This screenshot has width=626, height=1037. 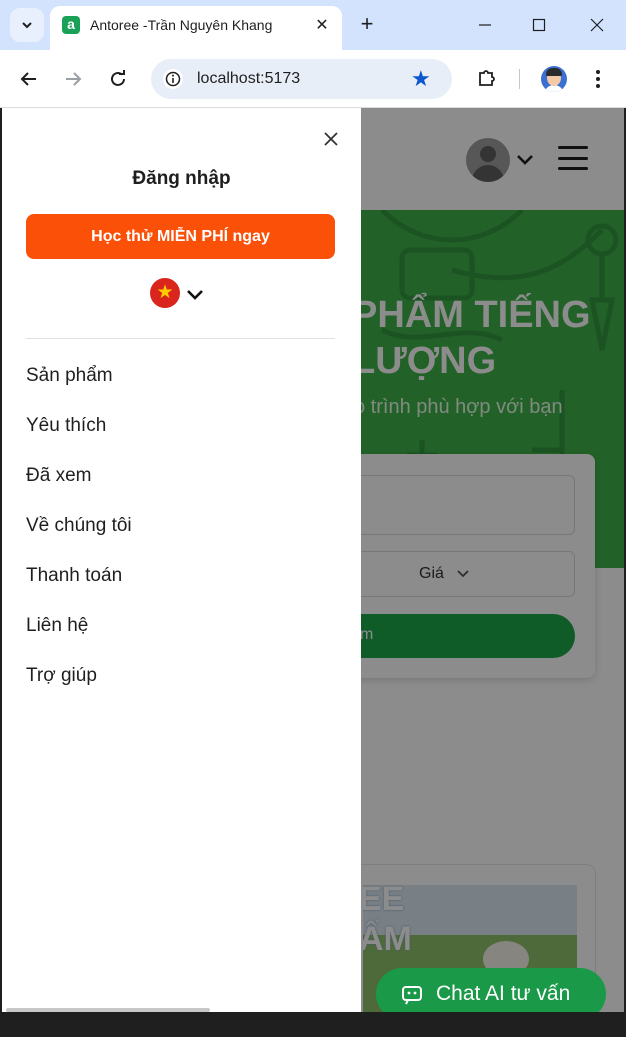 I want to click on tab-title: Antoree -Trần Nguyên Khang, so click(x=181, y=25).